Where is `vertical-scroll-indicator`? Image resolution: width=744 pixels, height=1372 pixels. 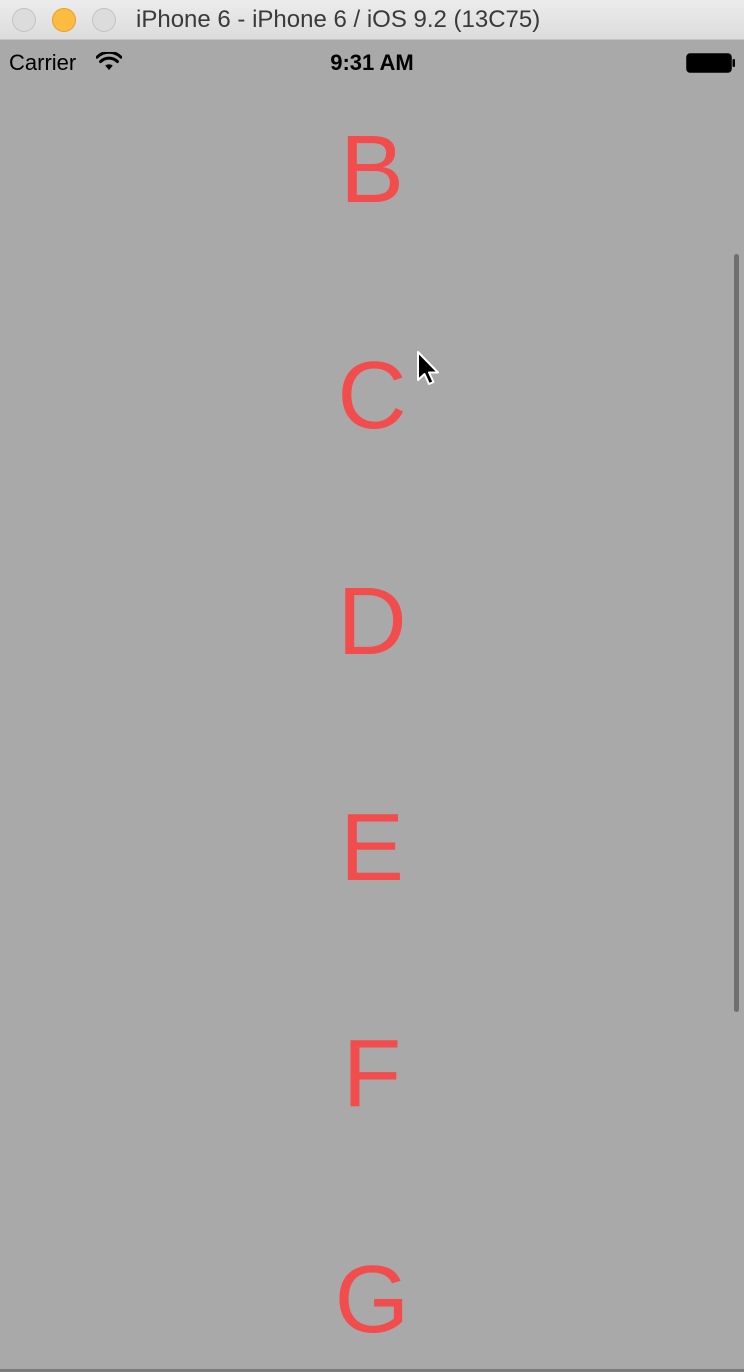 vertical-scroll-indicator is located at coordinates (736, 633).